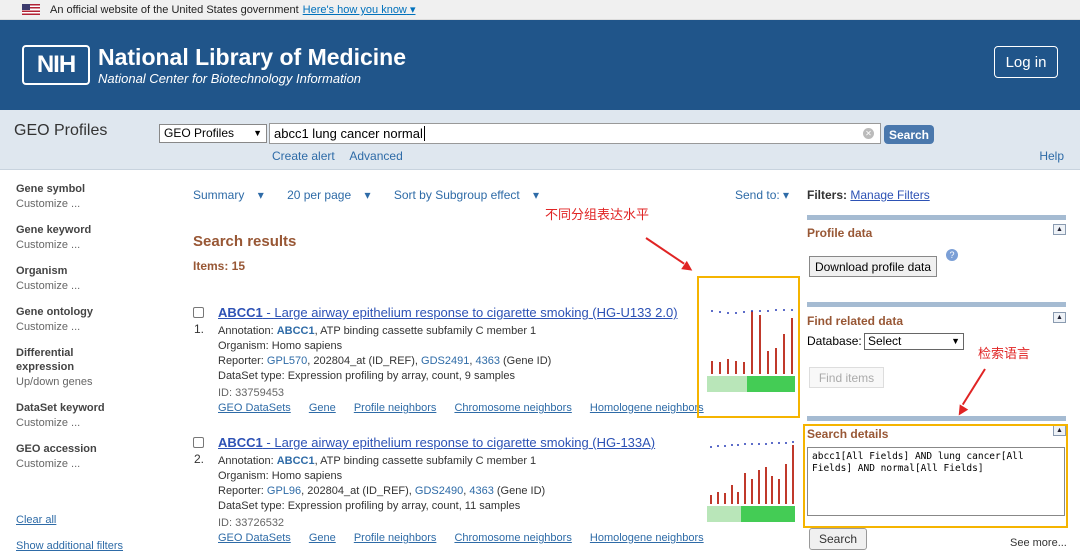  What do you see at coordinates (54, 230) in the screenshot?
I see `facet-title: Gene keyword` at bounding box center [54, 230].